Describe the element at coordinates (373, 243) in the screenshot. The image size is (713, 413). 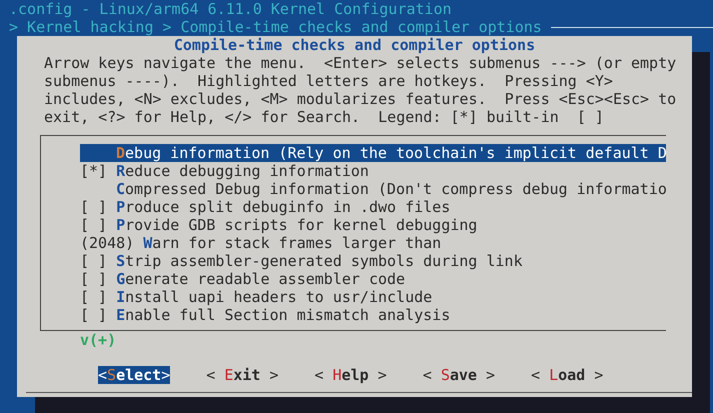
I see `menu-item: (2048) Warn for stack frames larger than` at that location.